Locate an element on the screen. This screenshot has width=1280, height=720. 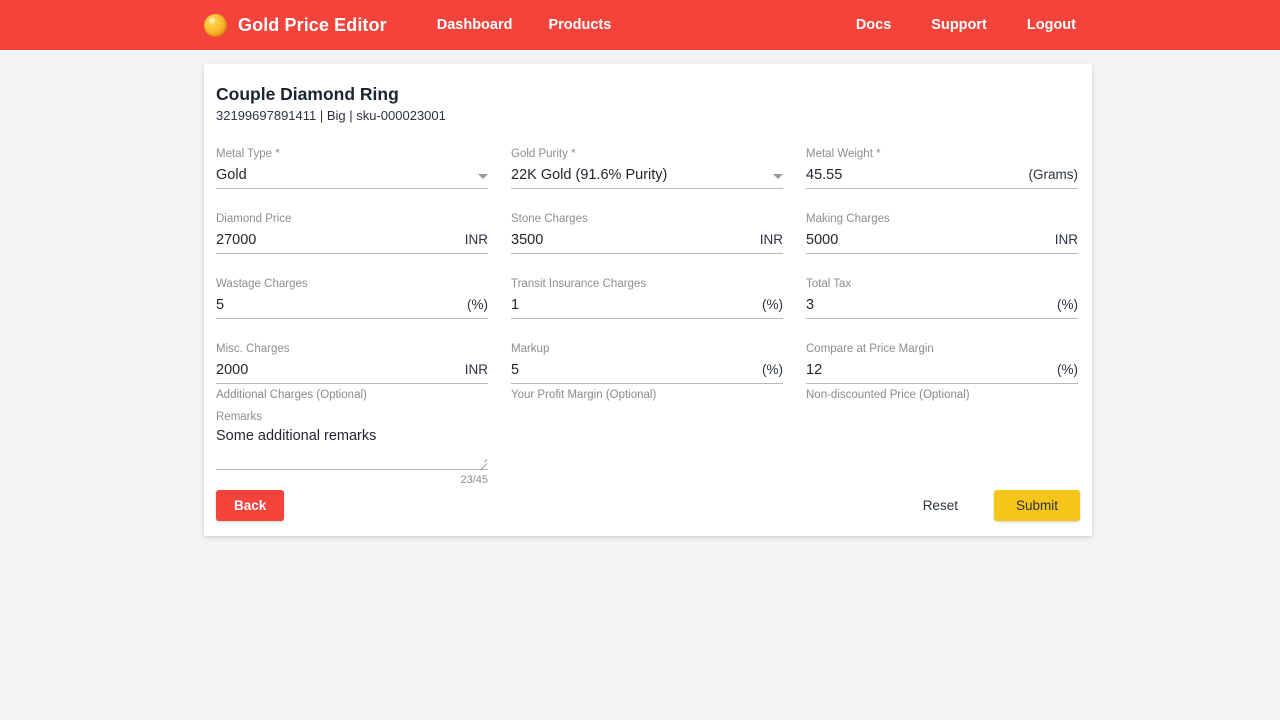
making-charges-value: 5000 is located at coordinates (927, 240).